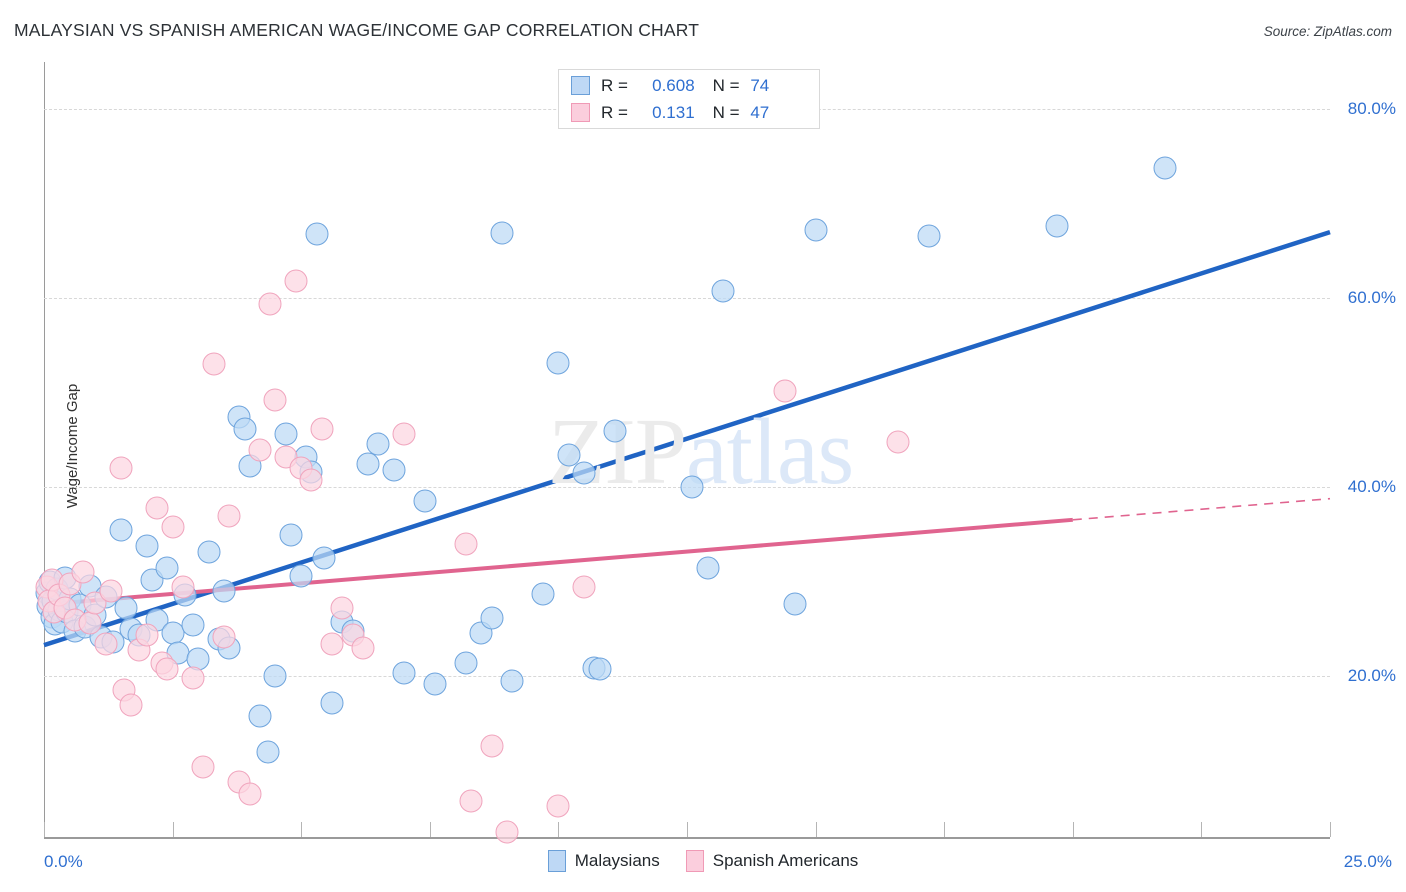 This screenshot has height=892, width=1406. I want to click on r-value-blue: 0.608, so click(673, 85).